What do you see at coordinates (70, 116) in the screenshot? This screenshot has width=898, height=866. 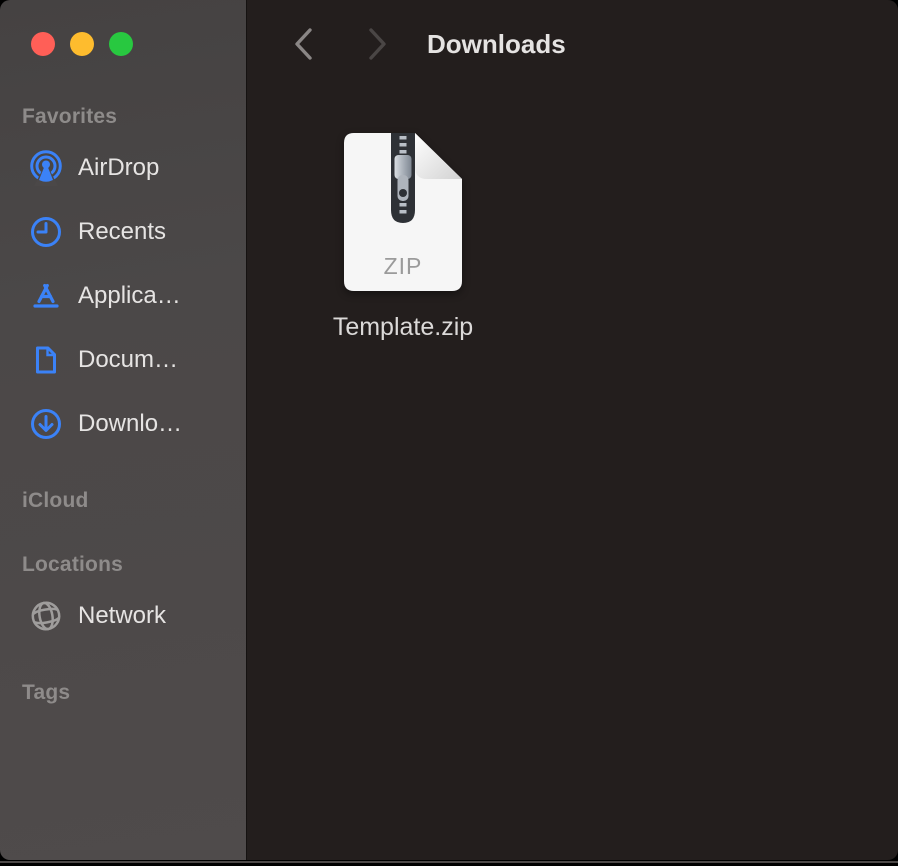 I see `sidebar-section-favorites: Favorites` at bounding box center [70, 116].